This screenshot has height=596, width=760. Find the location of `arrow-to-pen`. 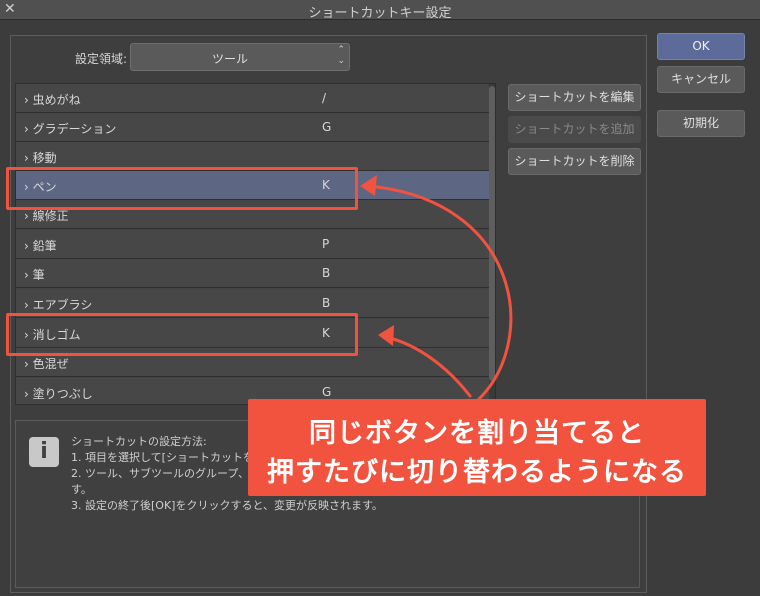

arrow-to-pen is located at coordinates (439, 293).